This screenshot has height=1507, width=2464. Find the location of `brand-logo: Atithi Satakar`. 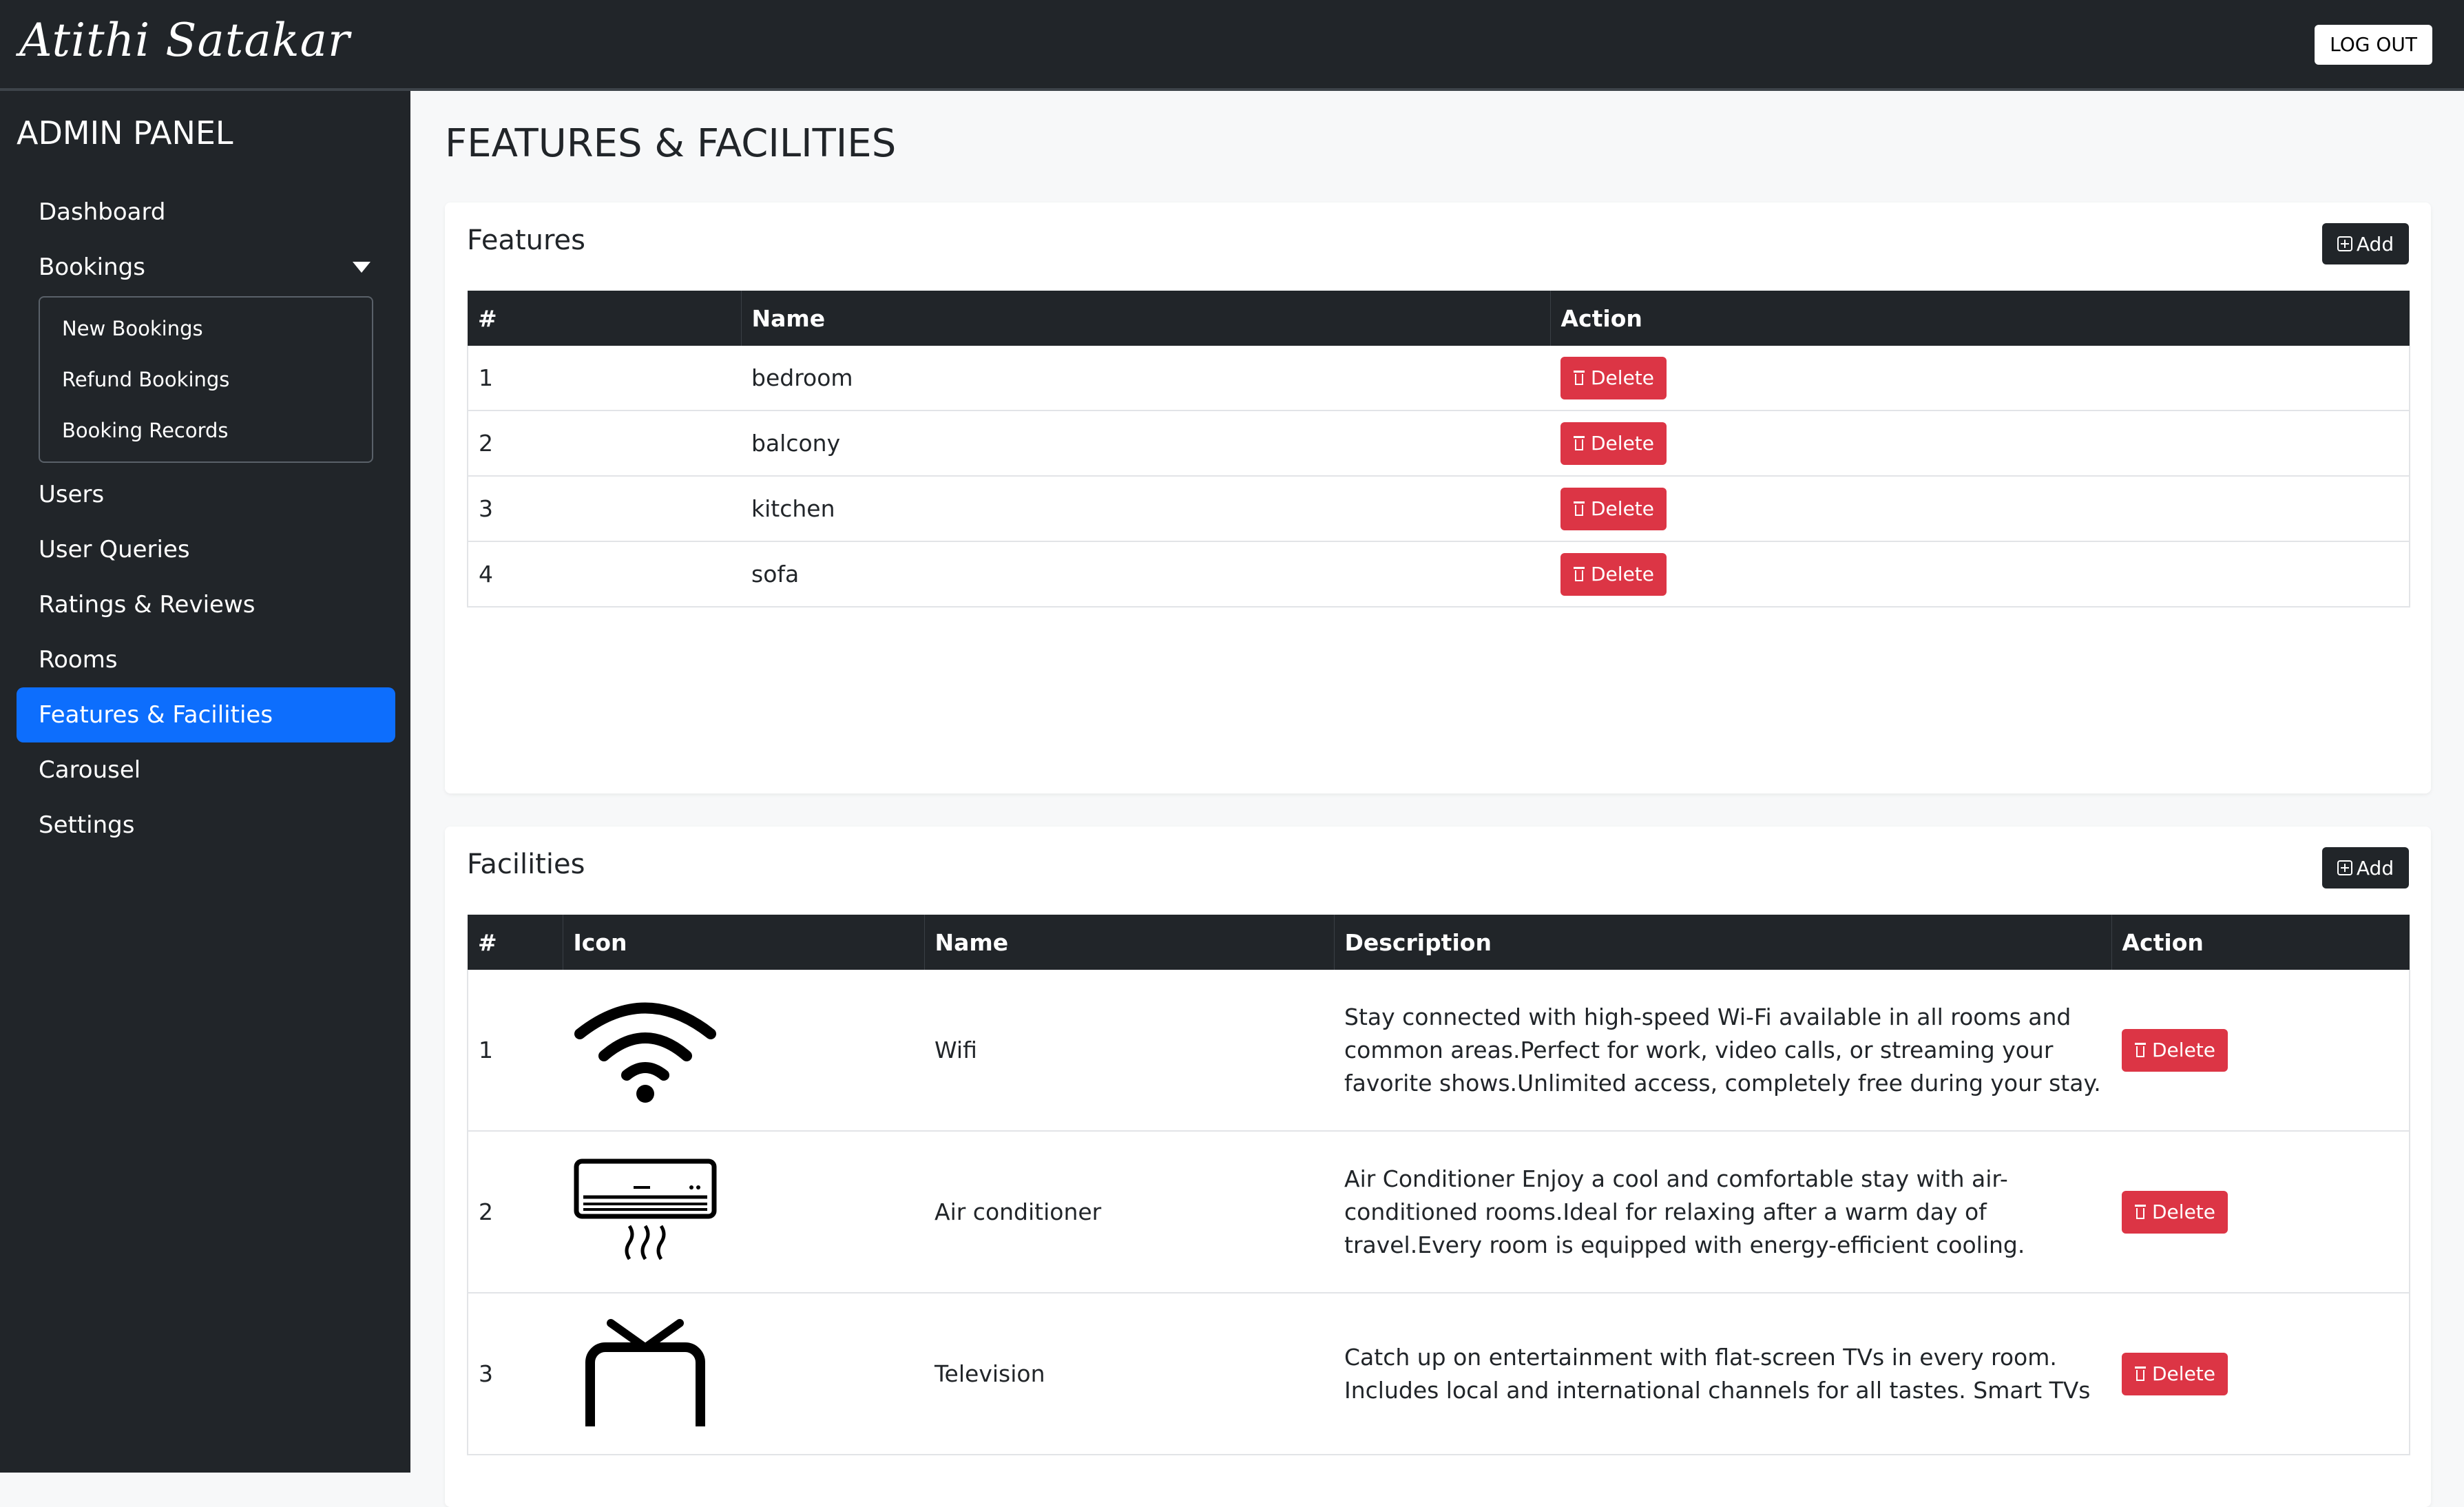

brand-logo: Atithi Satakar is located at coordinates (185, 40).